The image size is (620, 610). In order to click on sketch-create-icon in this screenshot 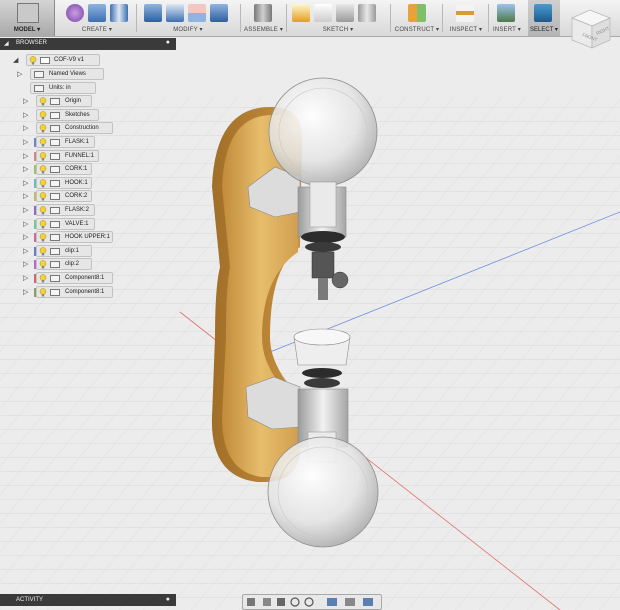, I will do `click(75, 13)`.